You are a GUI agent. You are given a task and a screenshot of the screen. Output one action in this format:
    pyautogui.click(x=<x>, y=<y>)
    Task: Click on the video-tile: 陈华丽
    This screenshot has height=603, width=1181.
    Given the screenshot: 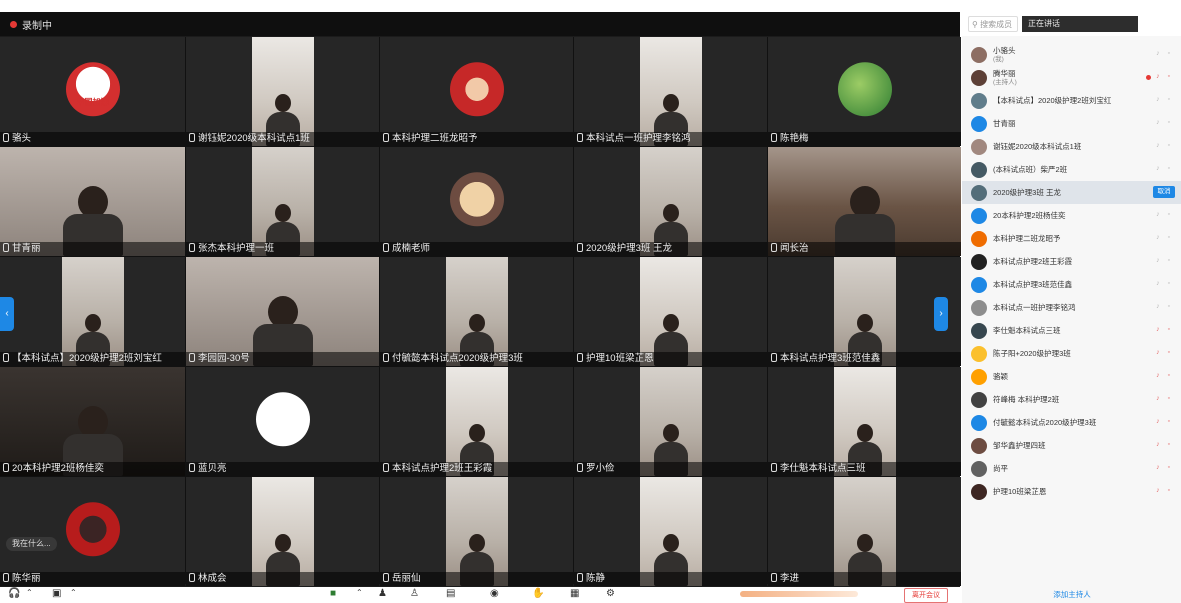 What is the action you would take?
    pyautogui.click(x=92, y=531)
    